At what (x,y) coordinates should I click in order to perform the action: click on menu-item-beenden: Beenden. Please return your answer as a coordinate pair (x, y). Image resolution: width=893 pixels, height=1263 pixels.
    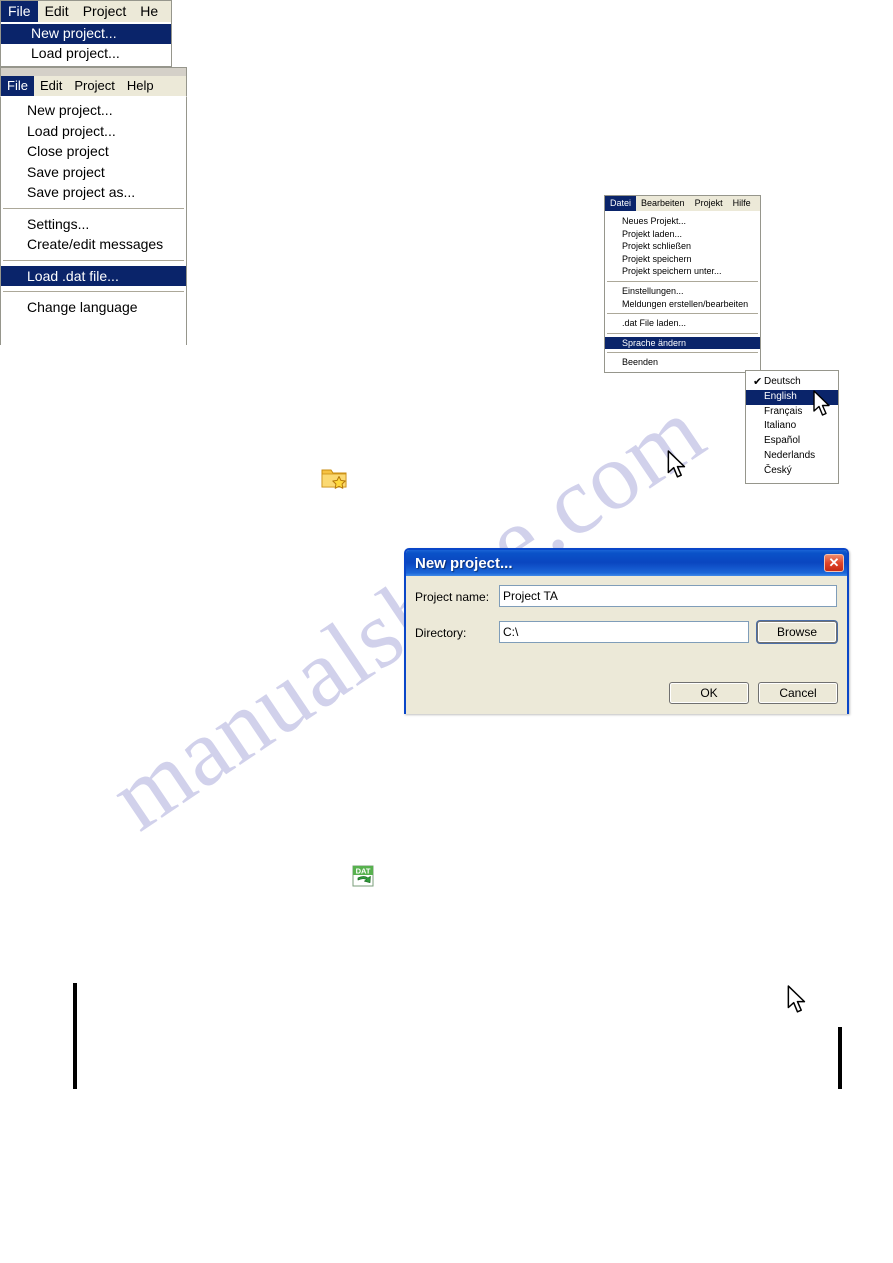
    Looking at the image, I should click on (682, 362).